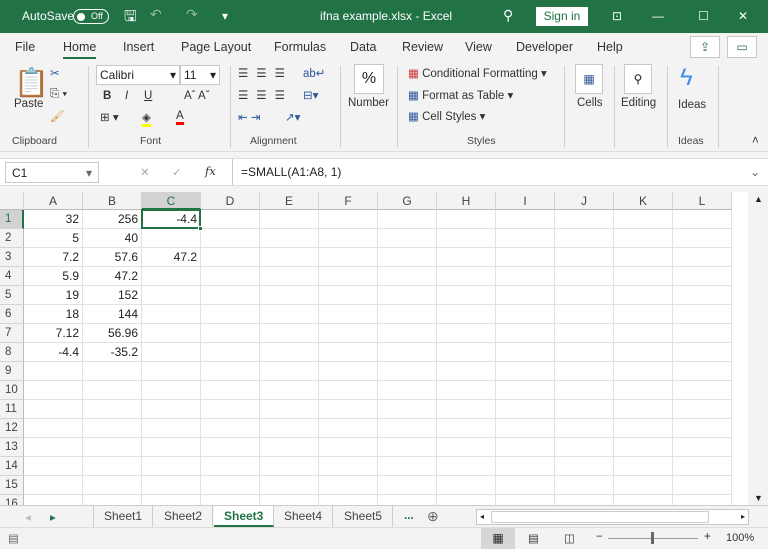 This screenshot has width=768, height=549. Describe the element at coordinates (643, 238) in the screenshot. I see `cell-K2` at that location.